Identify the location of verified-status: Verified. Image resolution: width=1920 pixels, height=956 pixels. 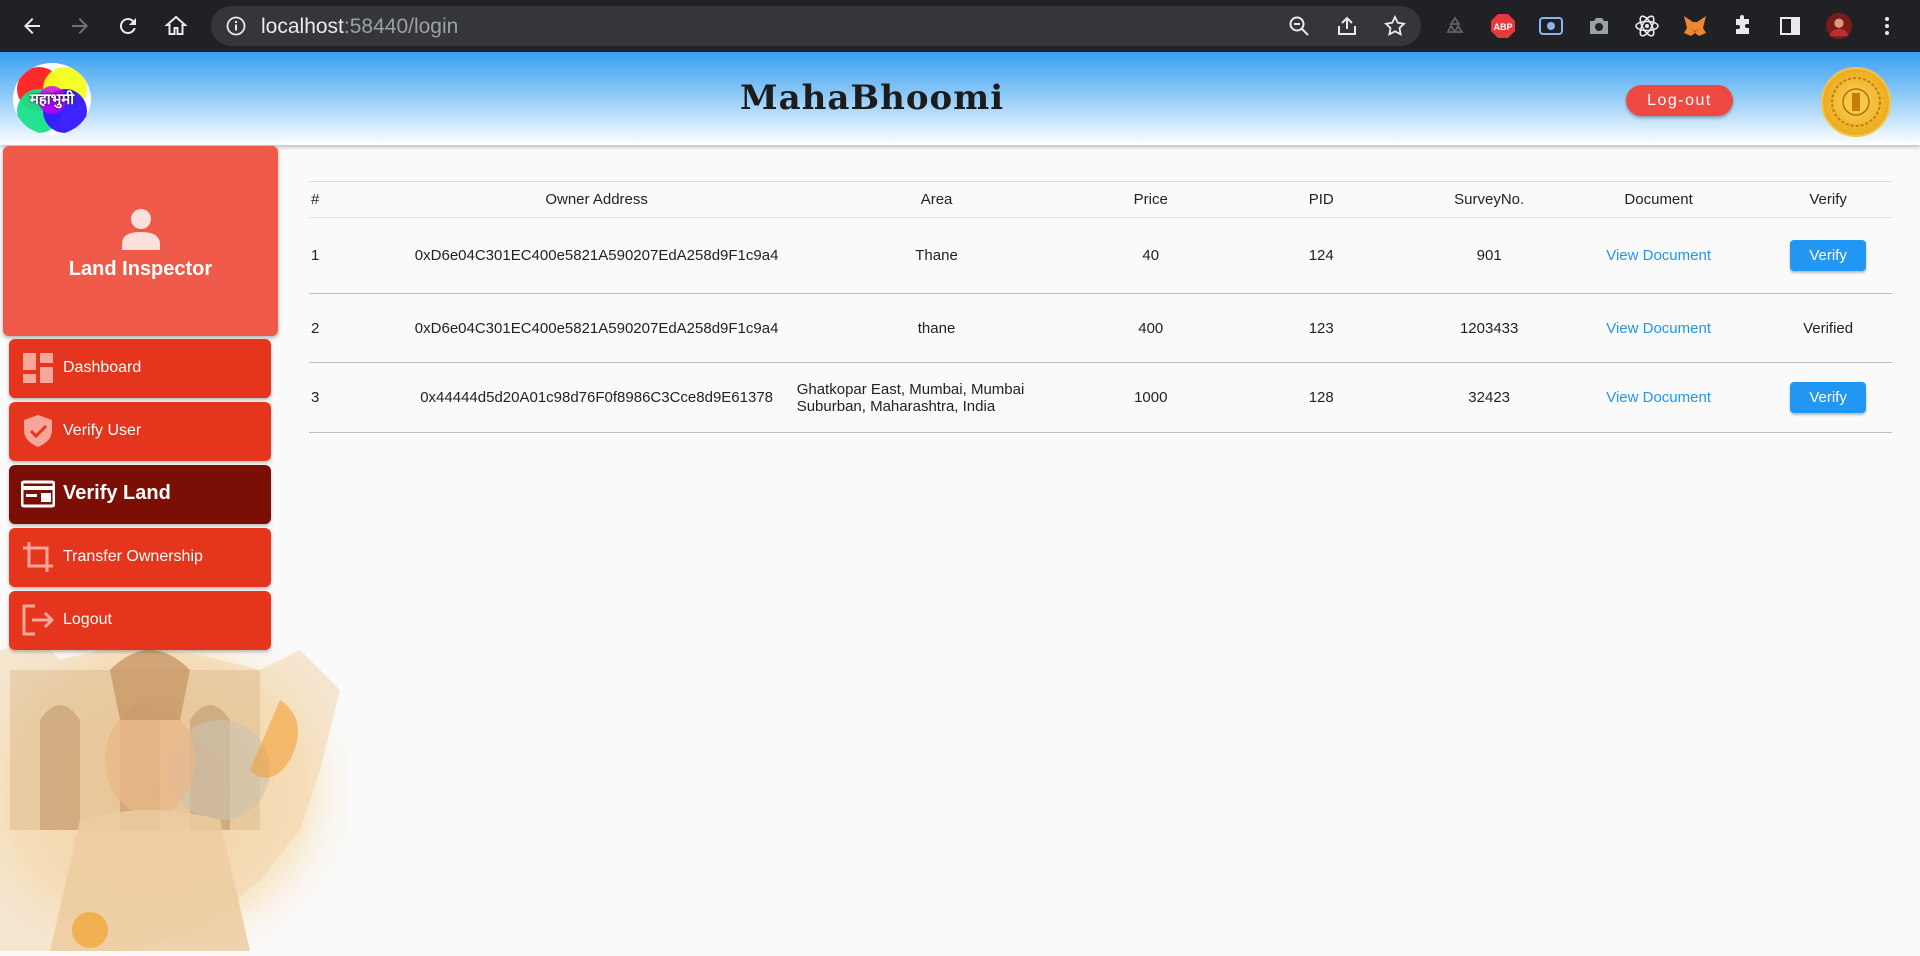
(1828, 328).